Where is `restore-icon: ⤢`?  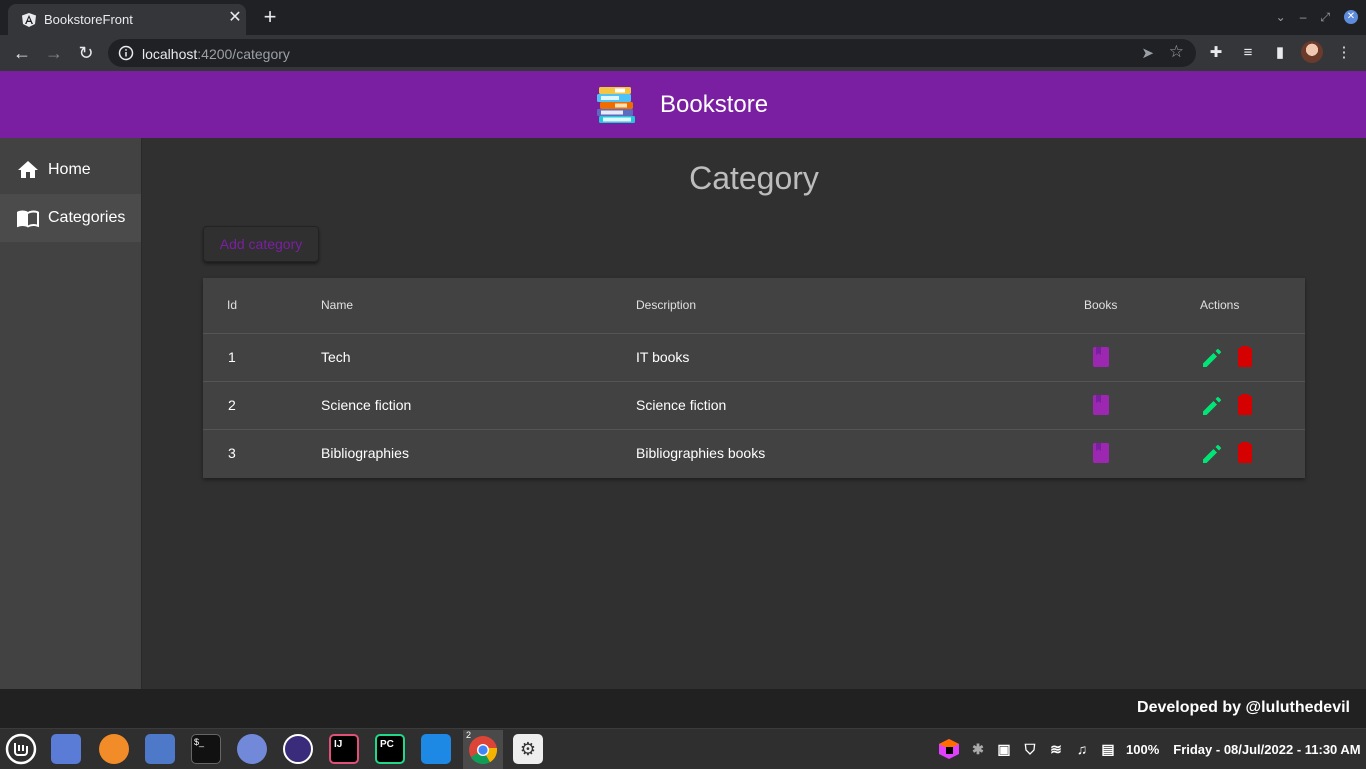
restore-icon: ⤢ is located at coordinates (1325, 17).